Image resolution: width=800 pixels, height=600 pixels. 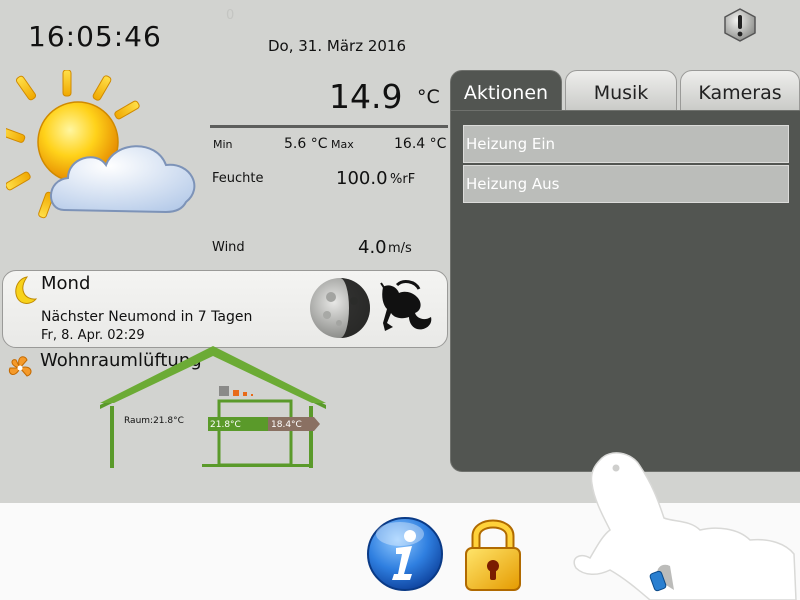 I want to click on faint-counter: 0, so click(x=230, y=15).